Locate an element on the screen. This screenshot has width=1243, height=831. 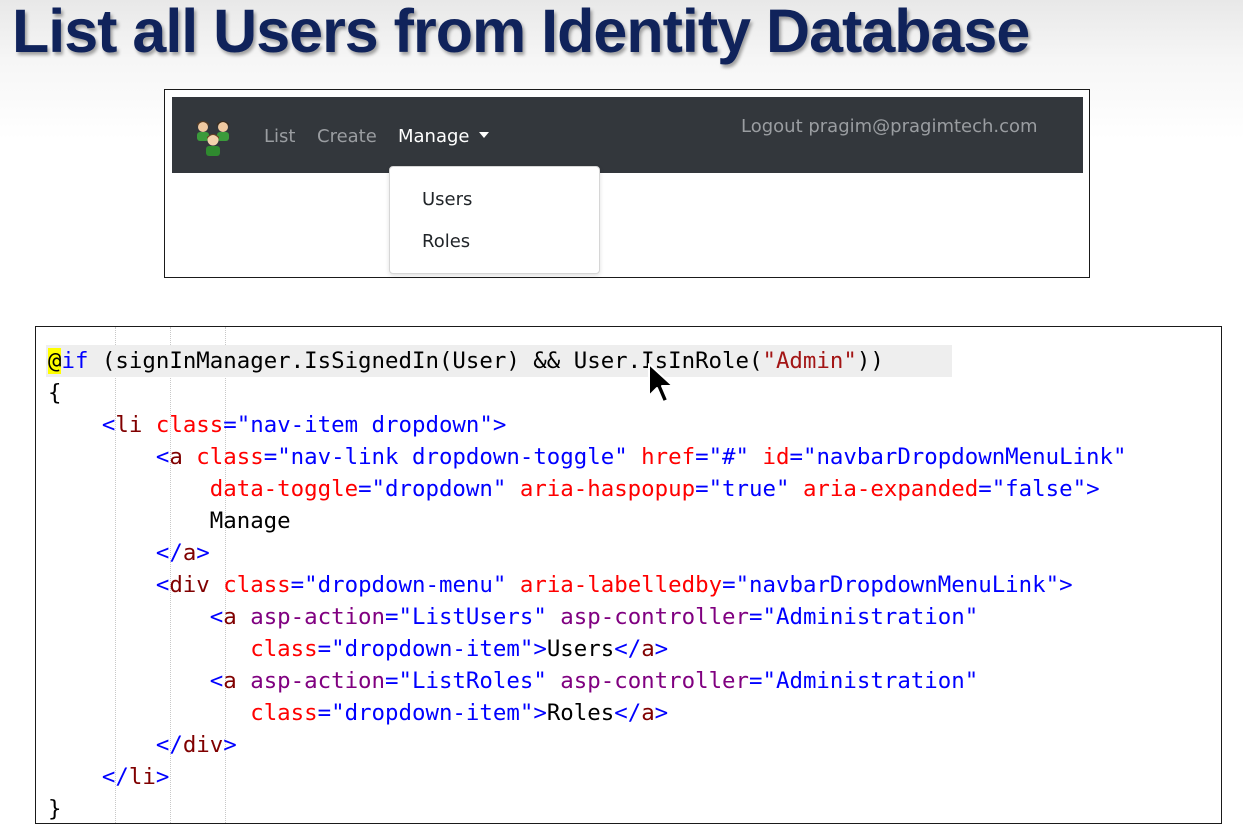
dropdown-item-users: Users is located at coordinates (447, 199).